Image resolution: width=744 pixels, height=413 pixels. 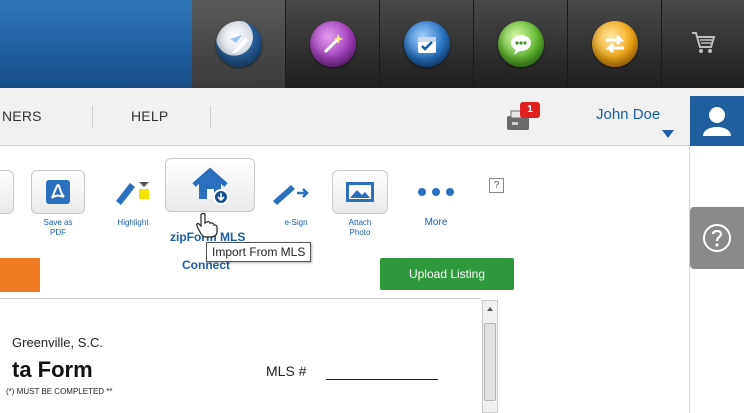 What do you see at coordinates (530, 110) in the screenshot?
I see `notification-badge: 1` at bounding box center [530, 110].